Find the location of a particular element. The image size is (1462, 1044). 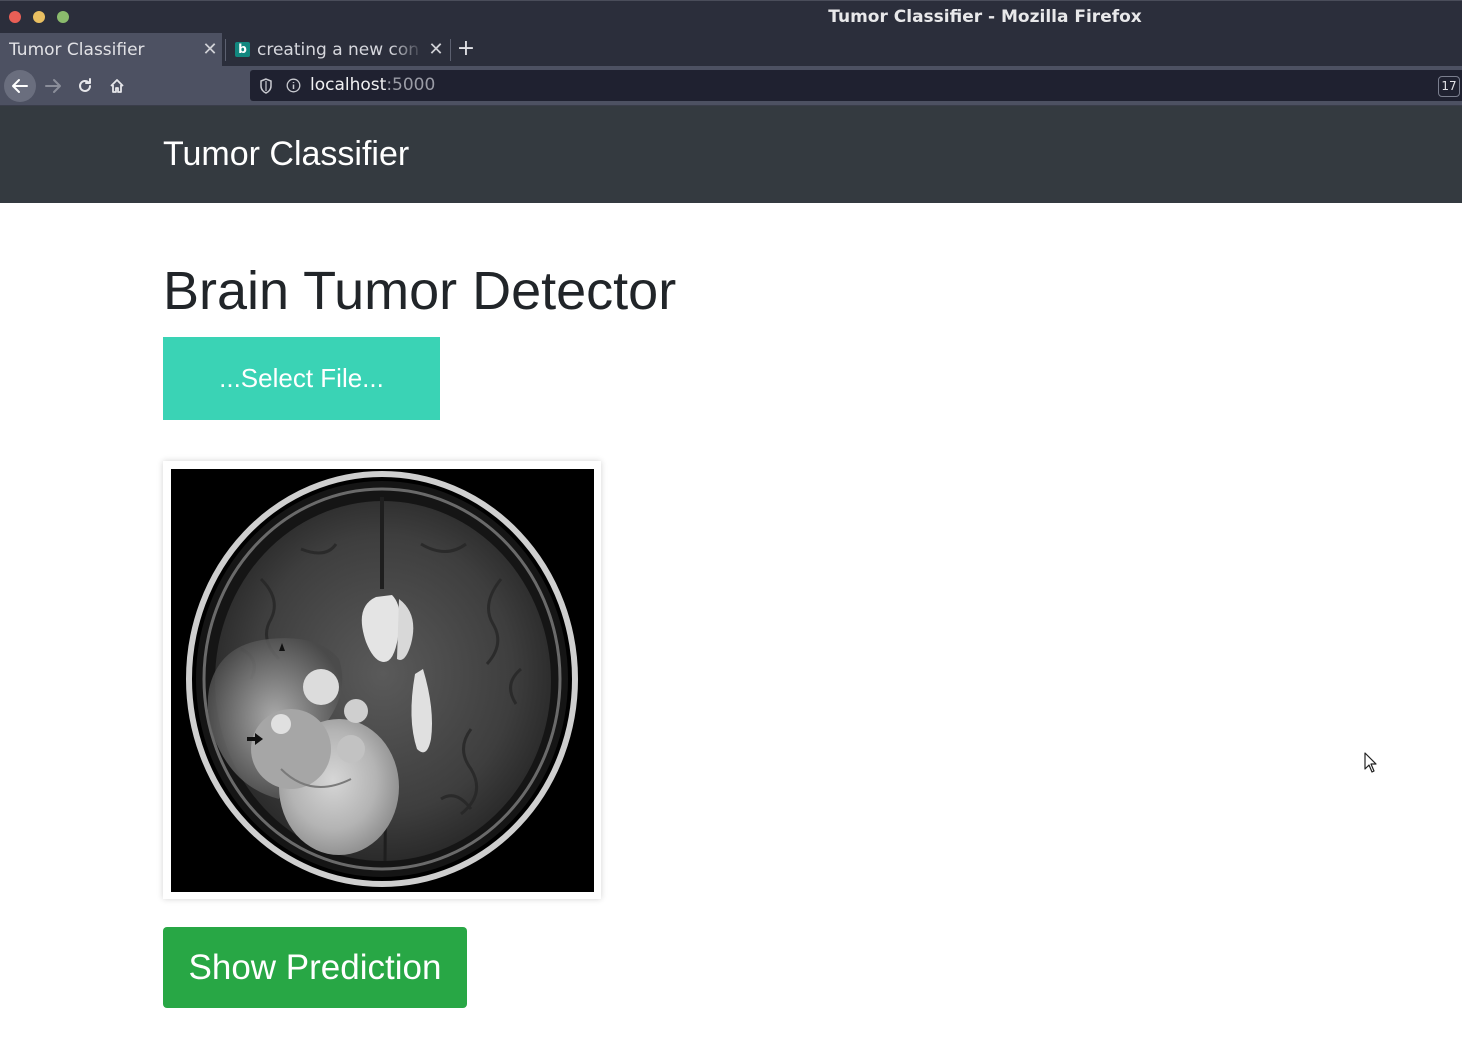

forward-button is located at coordinates (53, 86).